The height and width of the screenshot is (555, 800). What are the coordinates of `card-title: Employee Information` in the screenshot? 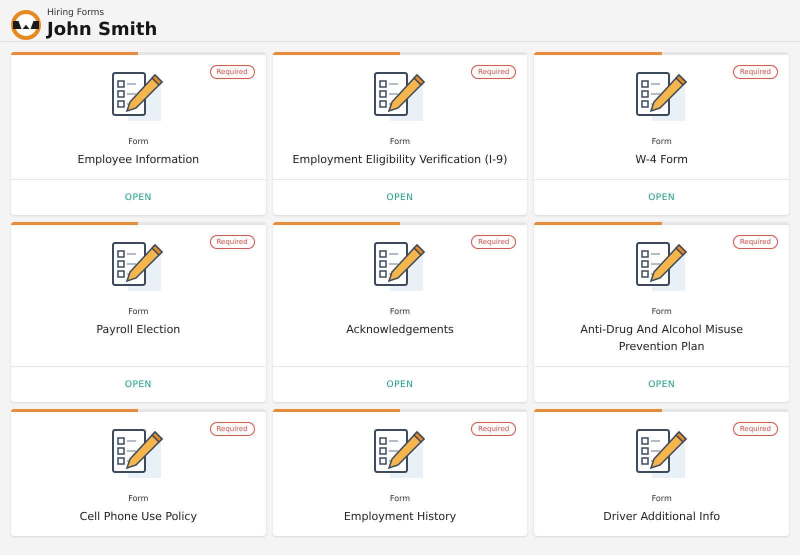 It's located at (138, 160).